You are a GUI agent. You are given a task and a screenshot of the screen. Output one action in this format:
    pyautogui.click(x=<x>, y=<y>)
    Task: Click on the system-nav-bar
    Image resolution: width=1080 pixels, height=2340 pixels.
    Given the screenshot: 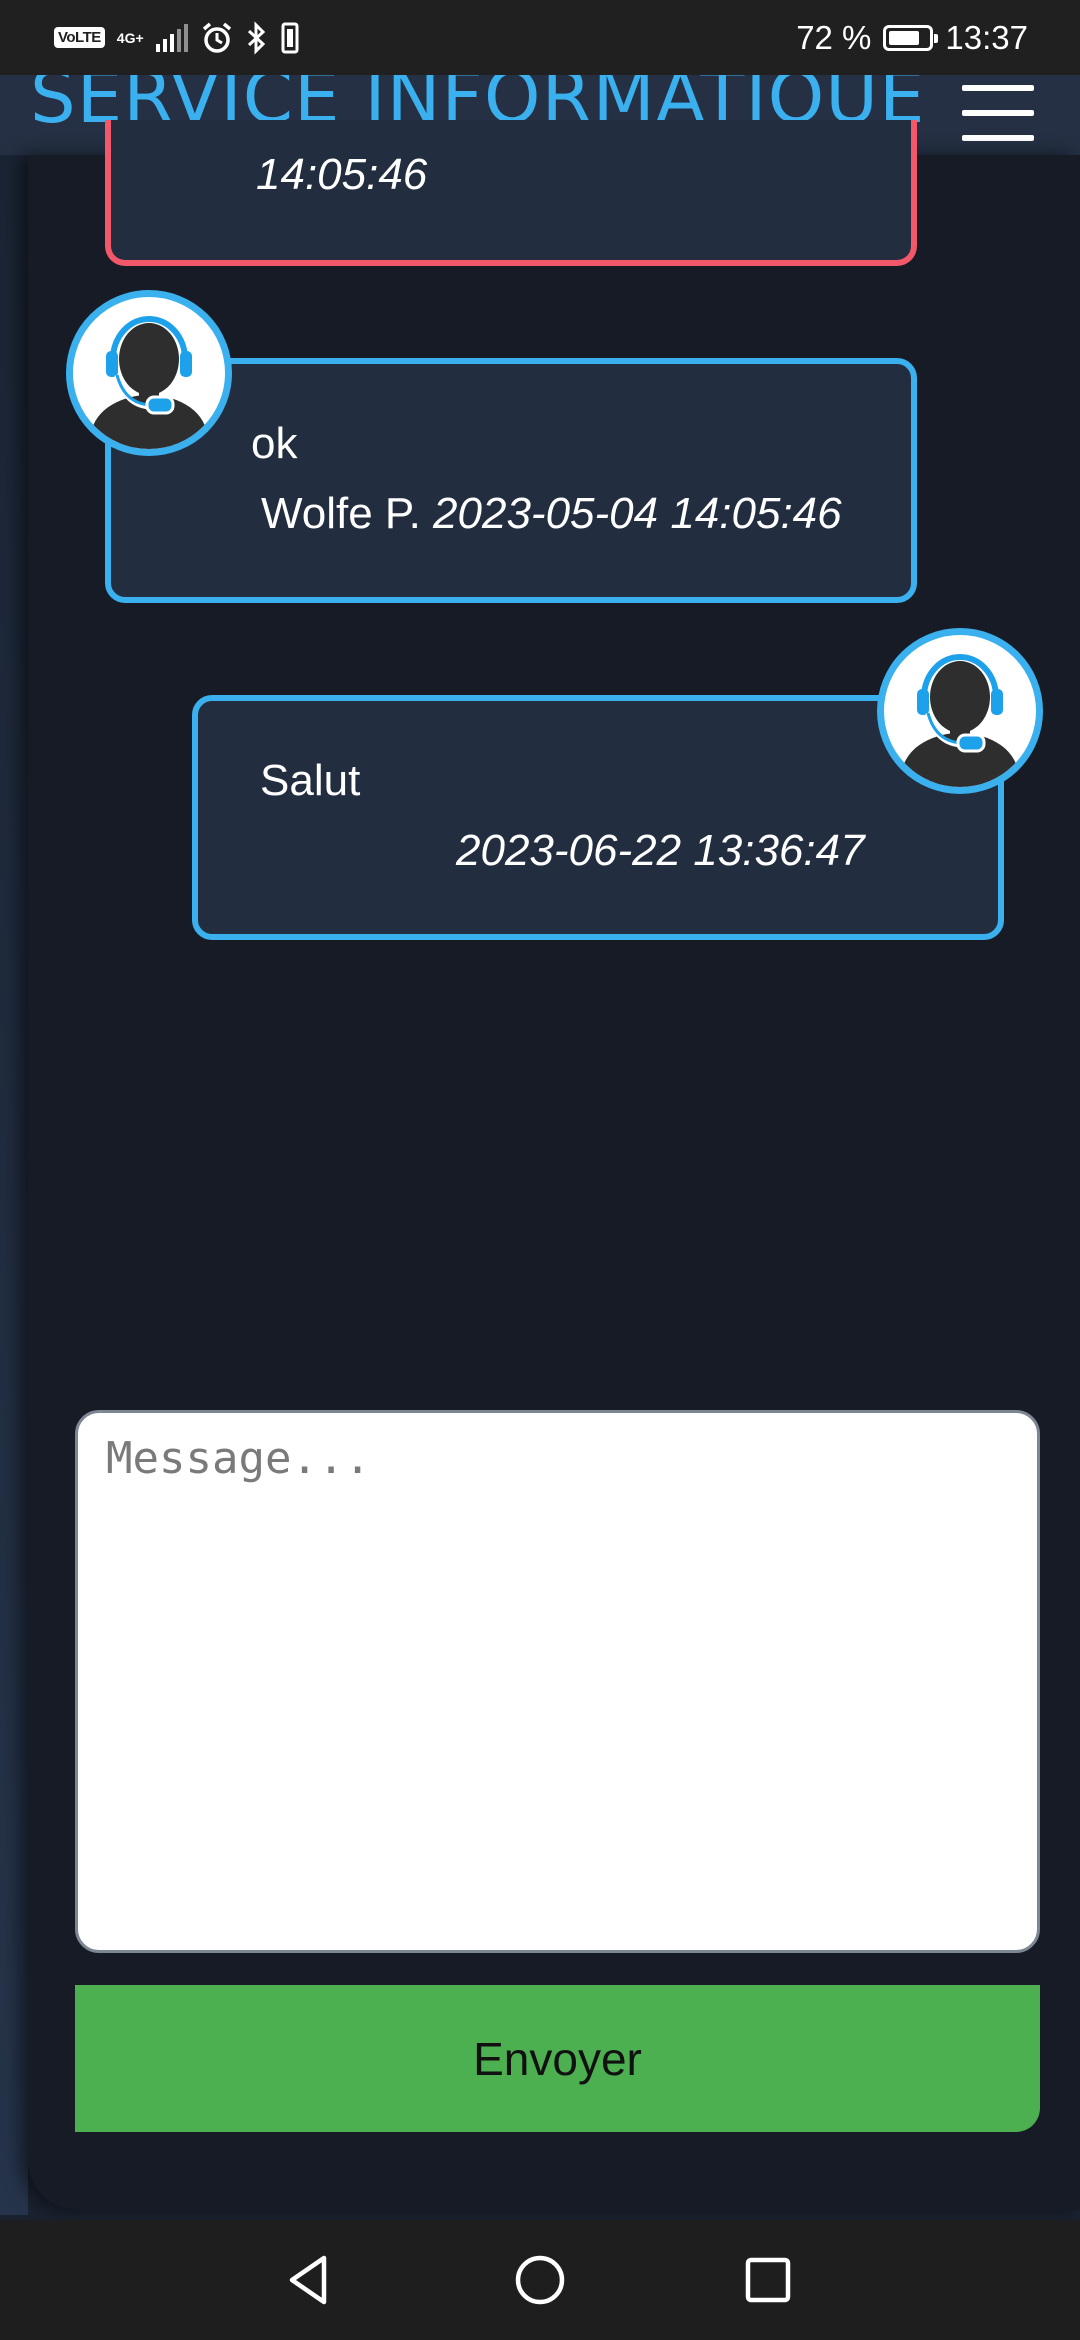 What is the action you would take?
    pyautogui.click(x=540, y=2280)
    